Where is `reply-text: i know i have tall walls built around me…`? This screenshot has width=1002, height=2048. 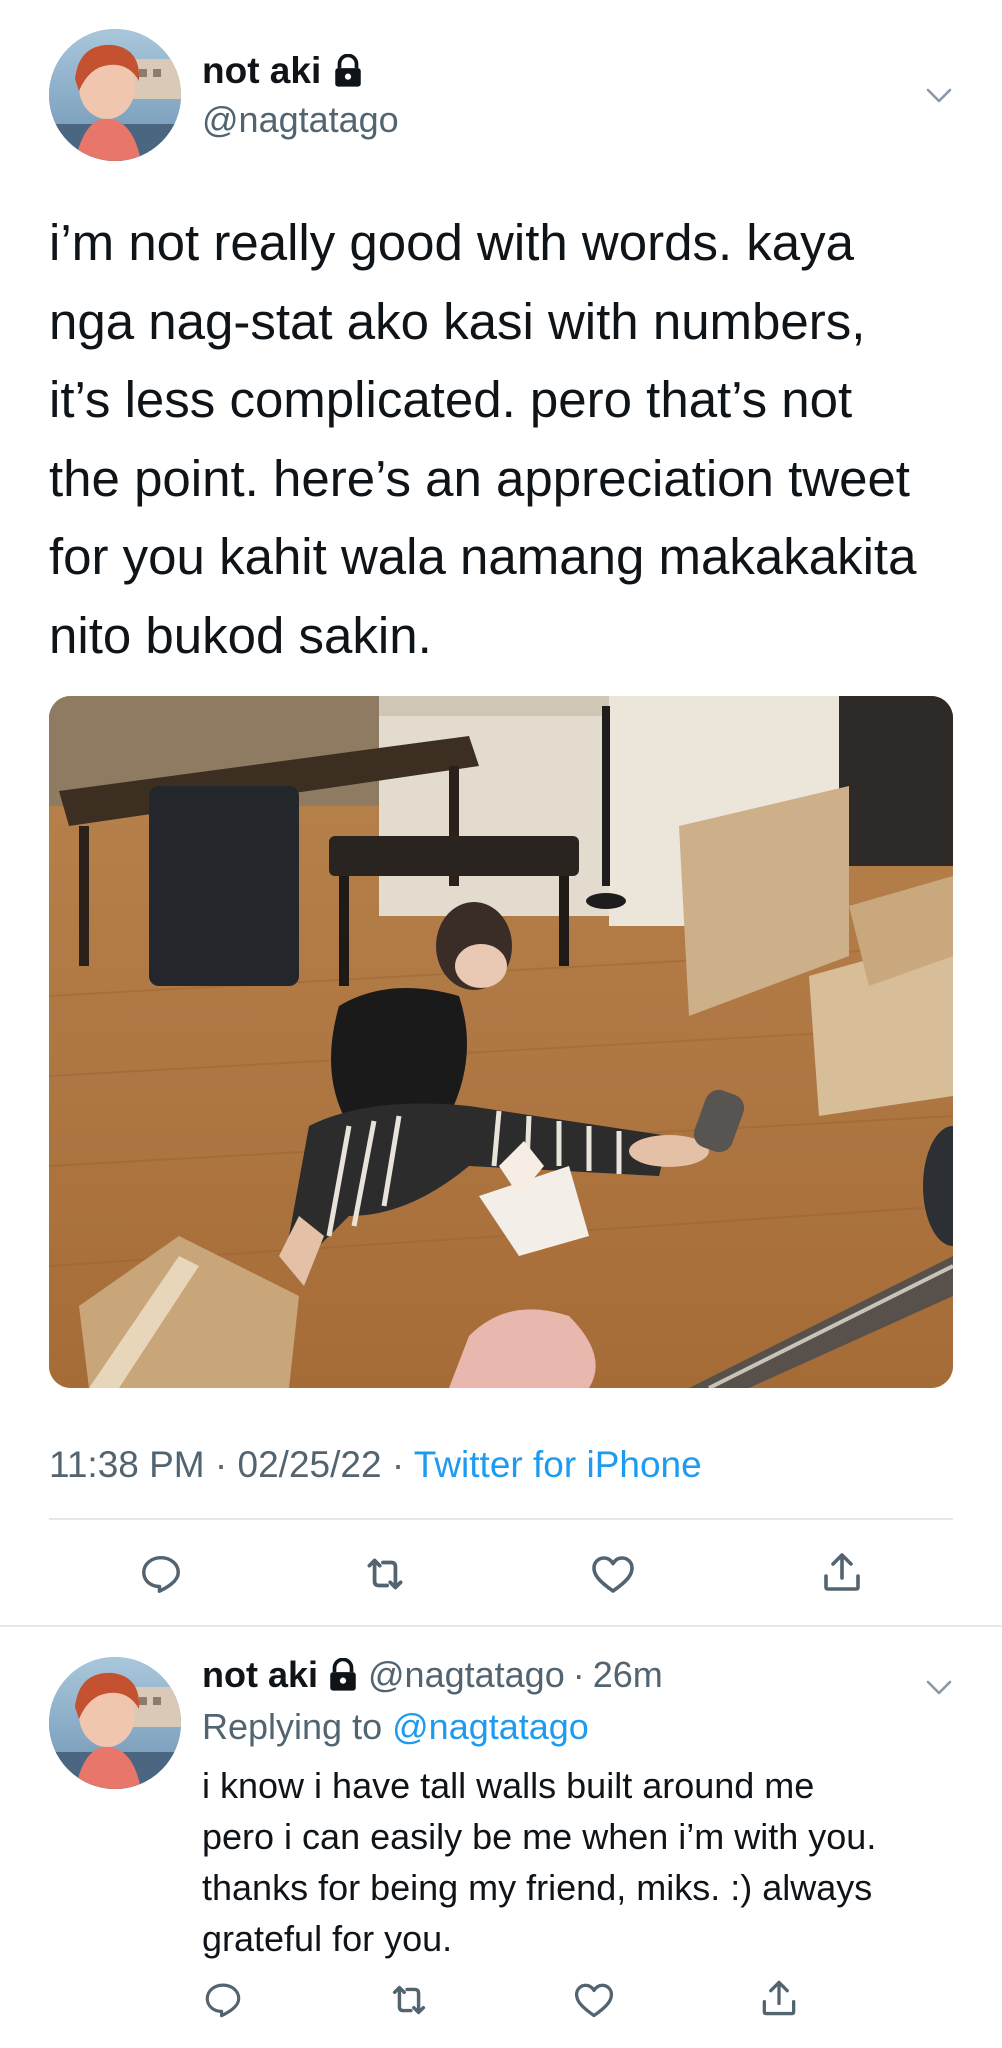 reply-text: i know i have tall walls built around me… is located at coordinates (539, 1862).